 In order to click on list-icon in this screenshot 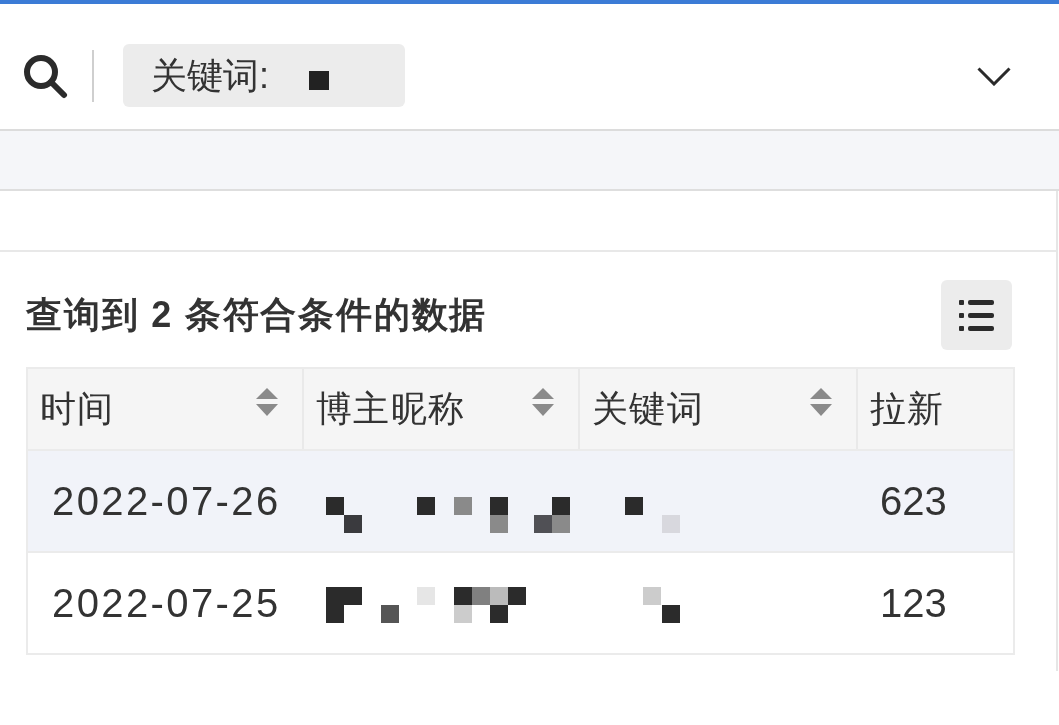, I will do `click(976, 315)`.